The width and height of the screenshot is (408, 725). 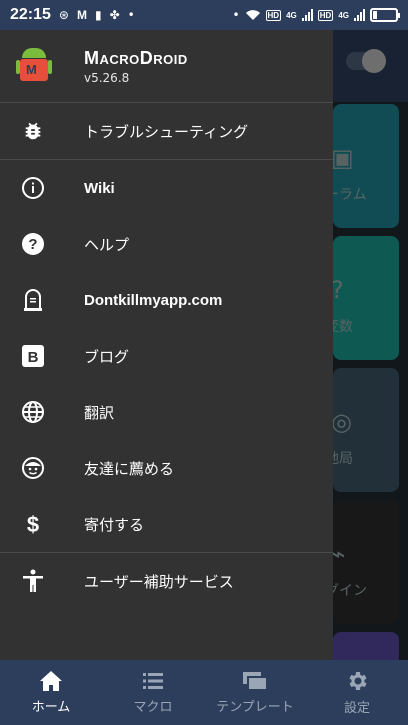 I want to click on blogger-icon: B, so click(x=33, y=356).